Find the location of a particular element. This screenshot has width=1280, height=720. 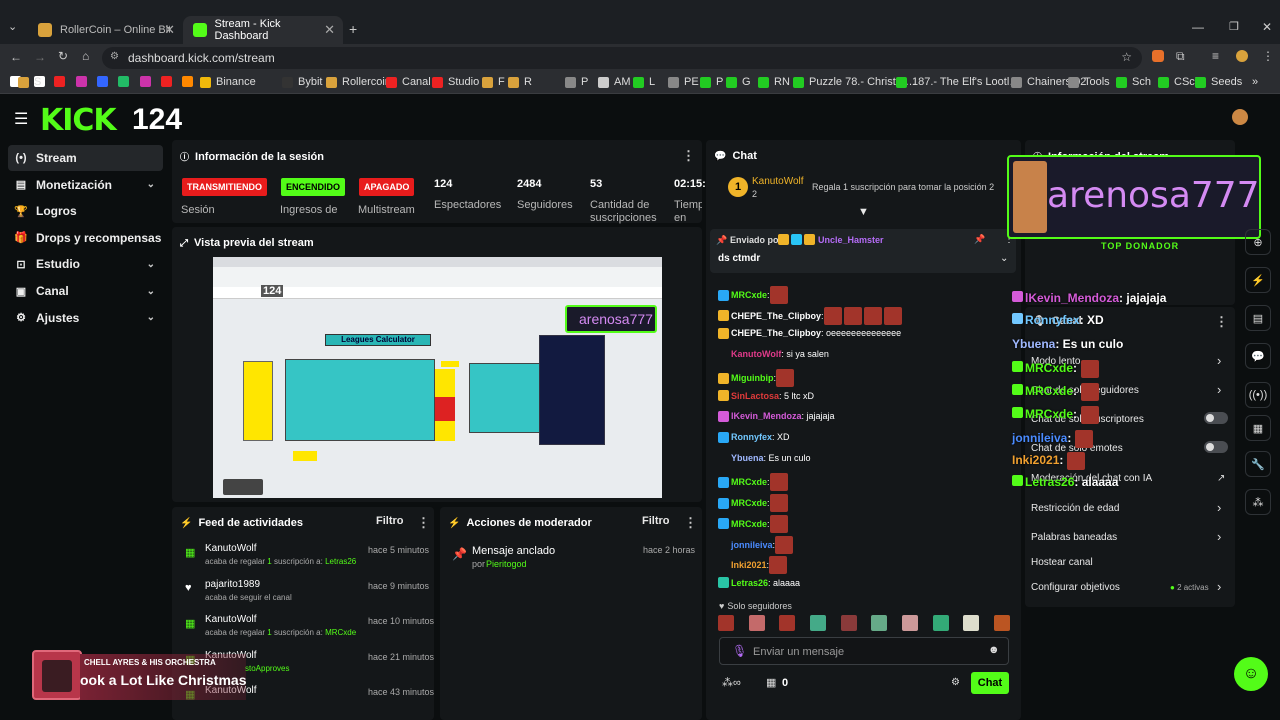

url-field: ⚙ dashboard.kick.com/stream ☆ is located at coordinates (622, 58).